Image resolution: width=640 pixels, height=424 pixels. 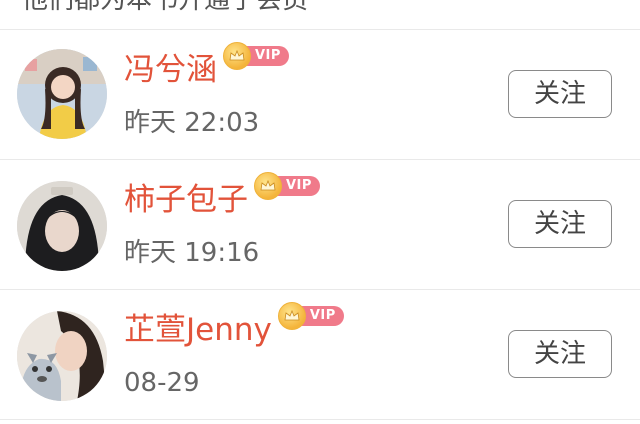 I want to click on user-name: 冯兮涵, so click(x=170, y=70).